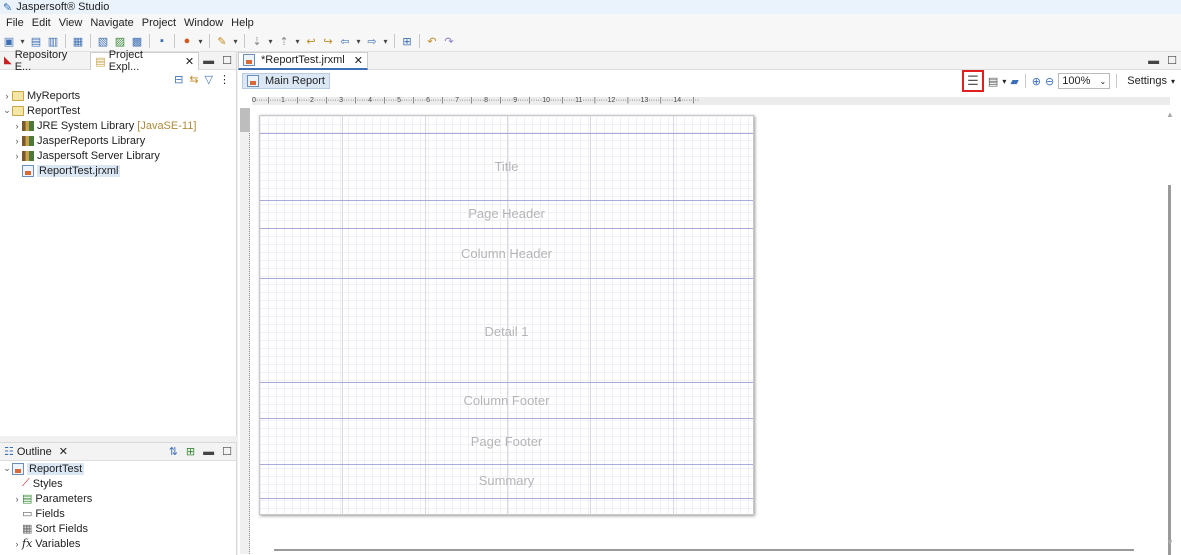  What do you see at coordinates (15, 23) in the screenshot?
I see `menu-file: File` at bounding box center [15, 23].